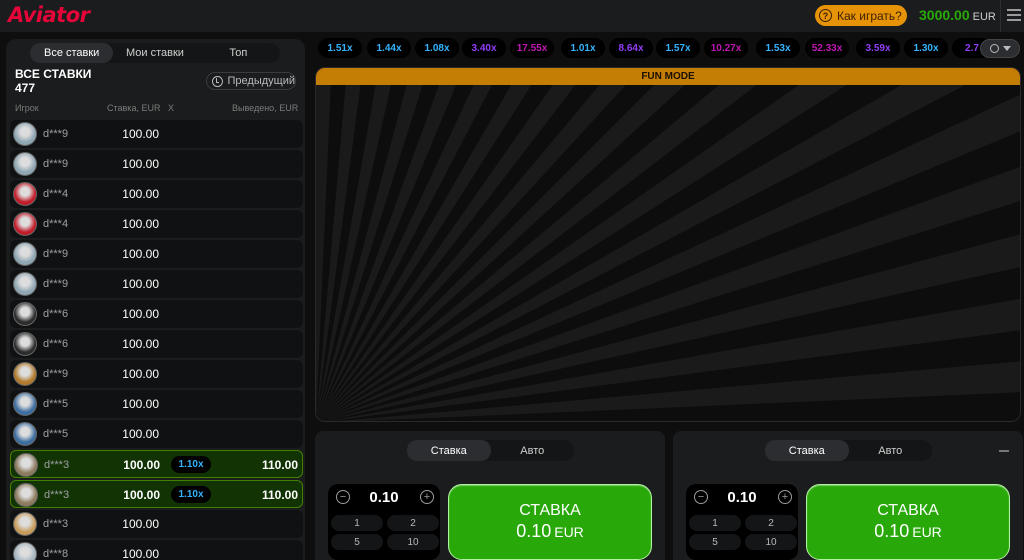 The image size is (1024, 560). What do you see at coordinates (154, 53) in the screenshot?
I see `tab-my-bets: Мои ставки` at bounding box center [154, 53].